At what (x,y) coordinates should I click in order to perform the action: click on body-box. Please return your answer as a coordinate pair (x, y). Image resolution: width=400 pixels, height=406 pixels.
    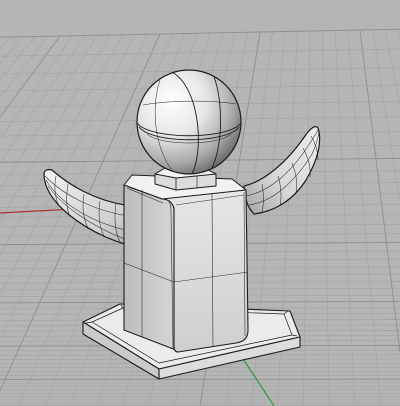
    Looking at the image, I should click on (186, 263).